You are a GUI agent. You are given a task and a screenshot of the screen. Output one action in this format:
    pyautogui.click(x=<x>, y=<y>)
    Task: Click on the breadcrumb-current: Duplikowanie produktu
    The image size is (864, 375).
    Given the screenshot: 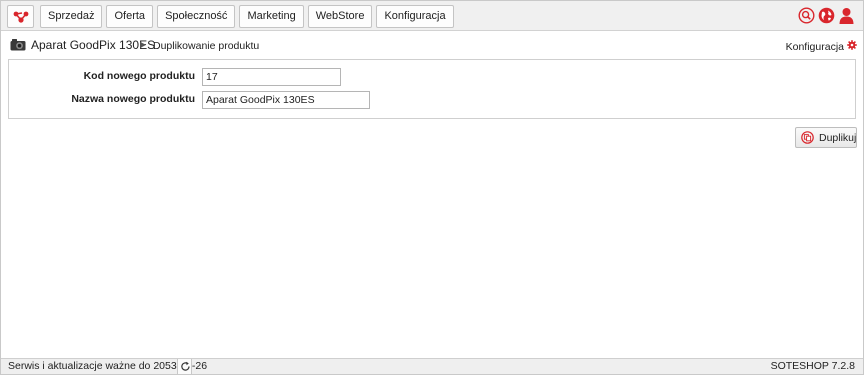 What is the action you would take?
    pyautogui.click(x=206, y=46)
    